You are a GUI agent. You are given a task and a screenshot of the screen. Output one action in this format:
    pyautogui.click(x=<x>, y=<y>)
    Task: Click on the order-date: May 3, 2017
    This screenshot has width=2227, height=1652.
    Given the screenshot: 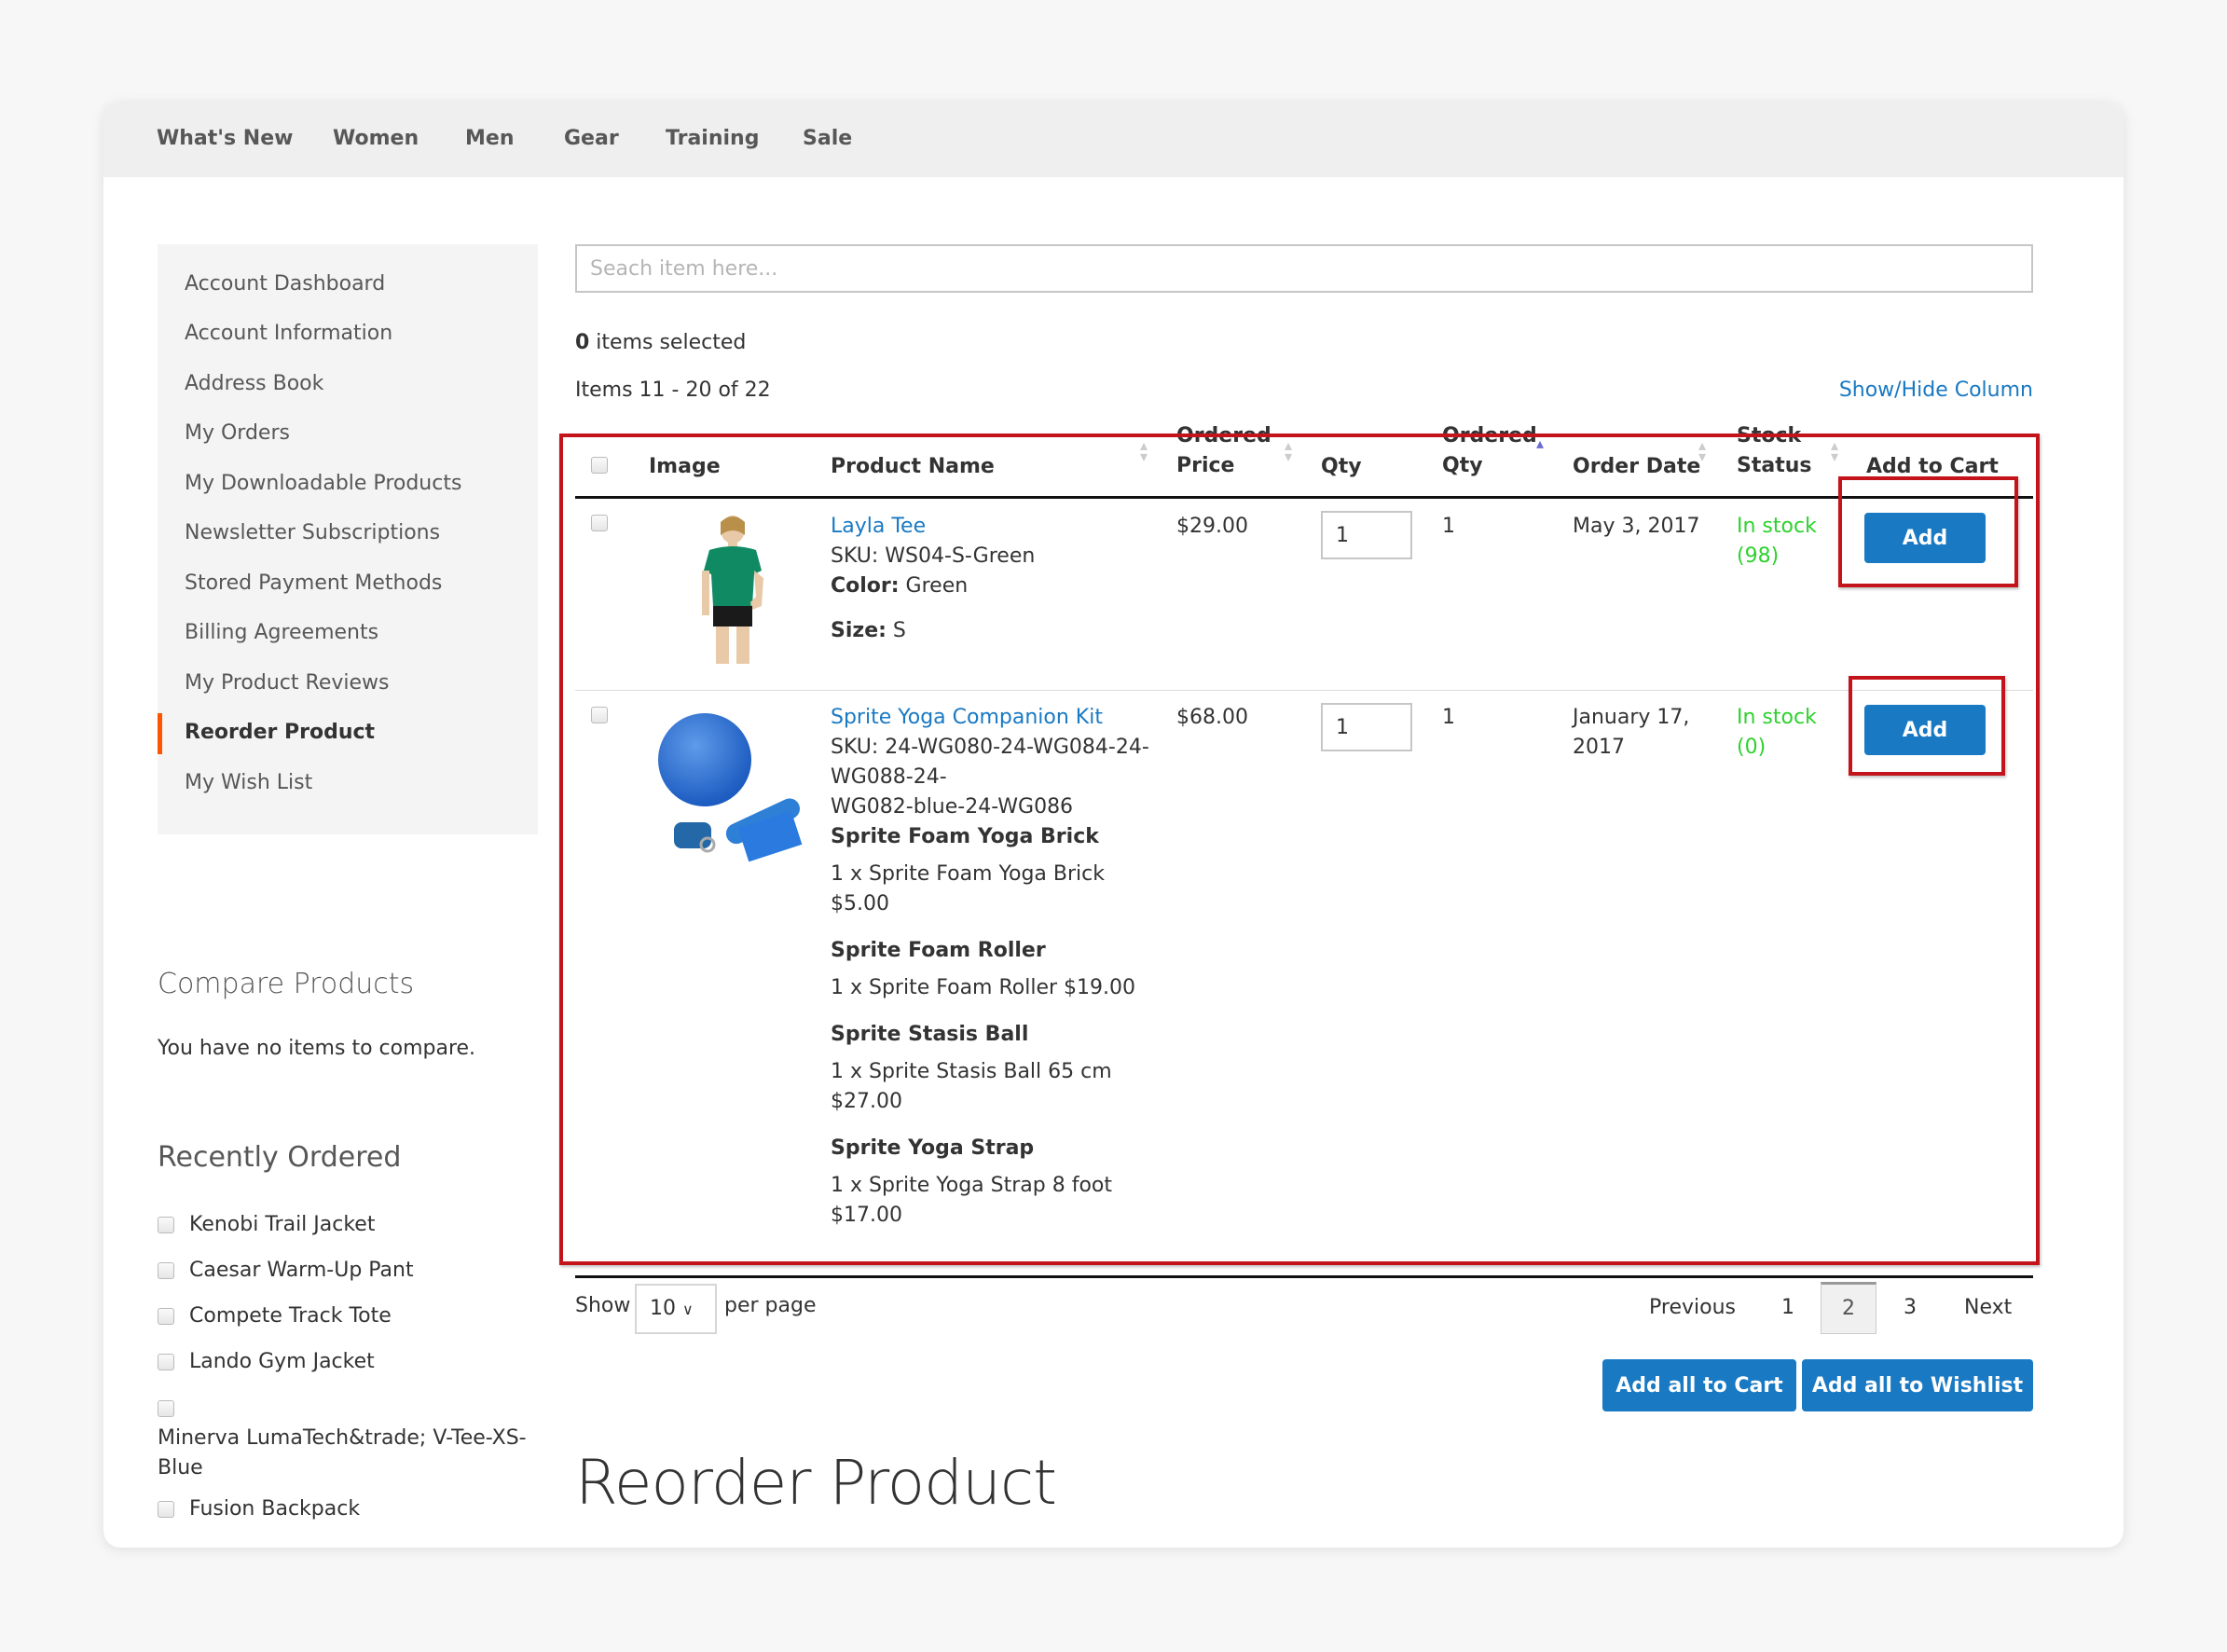 What is the action you would take?
    pyautogui.click(x=1637, y=527)
    